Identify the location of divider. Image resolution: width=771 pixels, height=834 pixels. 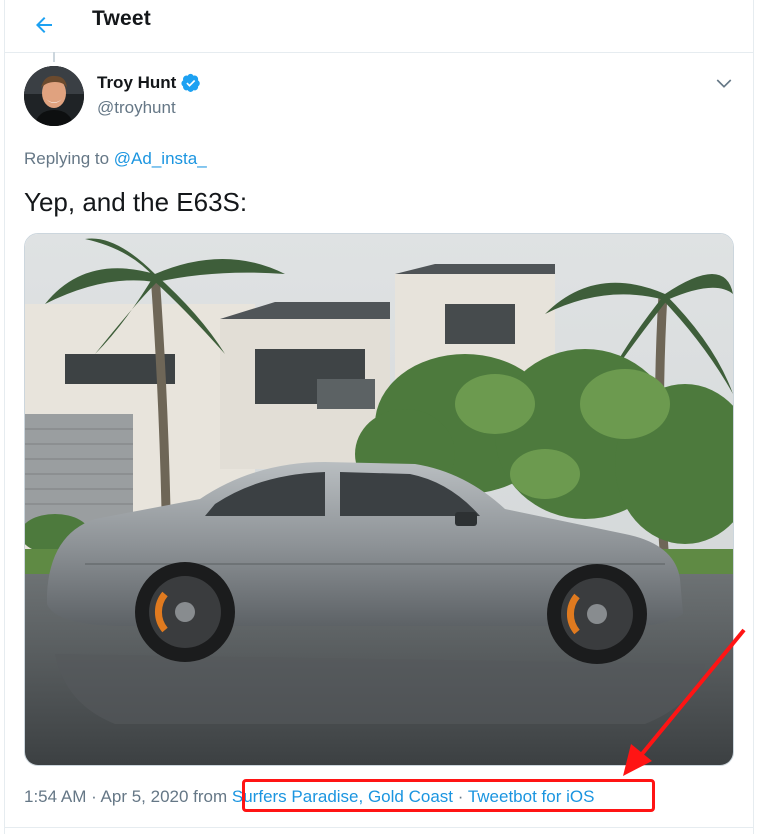
(379, 827).